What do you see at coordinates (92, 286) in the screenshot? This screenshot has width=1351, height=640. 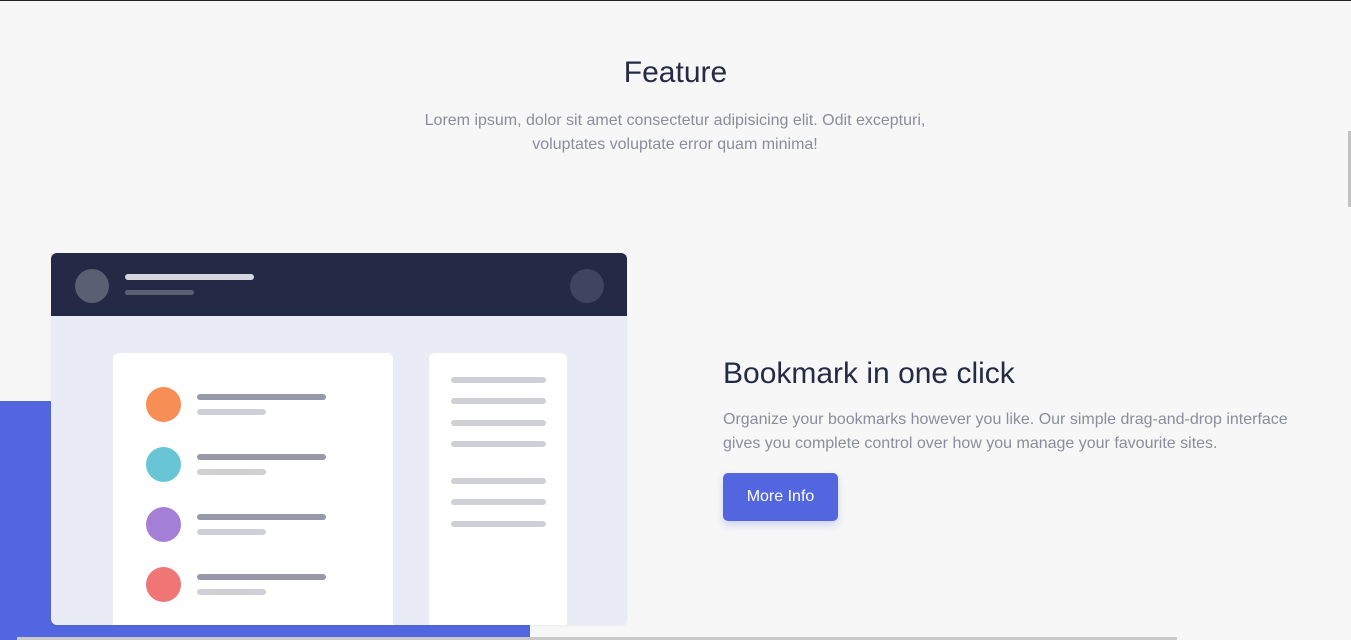 I see `illustration-avatar` at bounding box center [92, 286].